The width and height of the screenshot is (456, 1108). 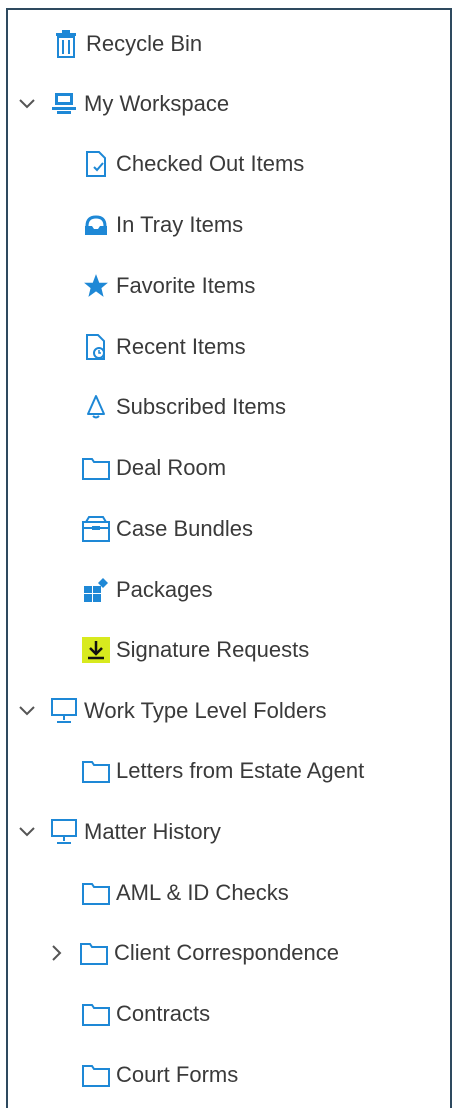 I want to click on tree-item-label: Matter History, so click(x=152, y=831).